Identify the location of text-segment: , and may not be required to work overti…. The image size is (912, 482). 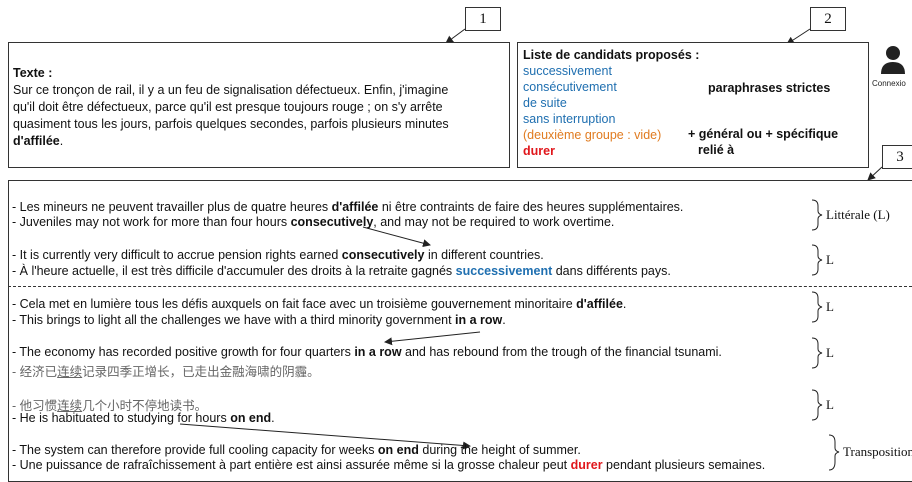
(494, 222).